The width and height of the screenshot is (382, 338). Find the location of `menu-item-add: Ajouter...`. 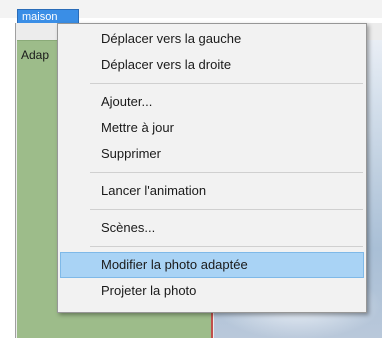

menu-item-add: Ajouter... is located at coordinates (212, 102).